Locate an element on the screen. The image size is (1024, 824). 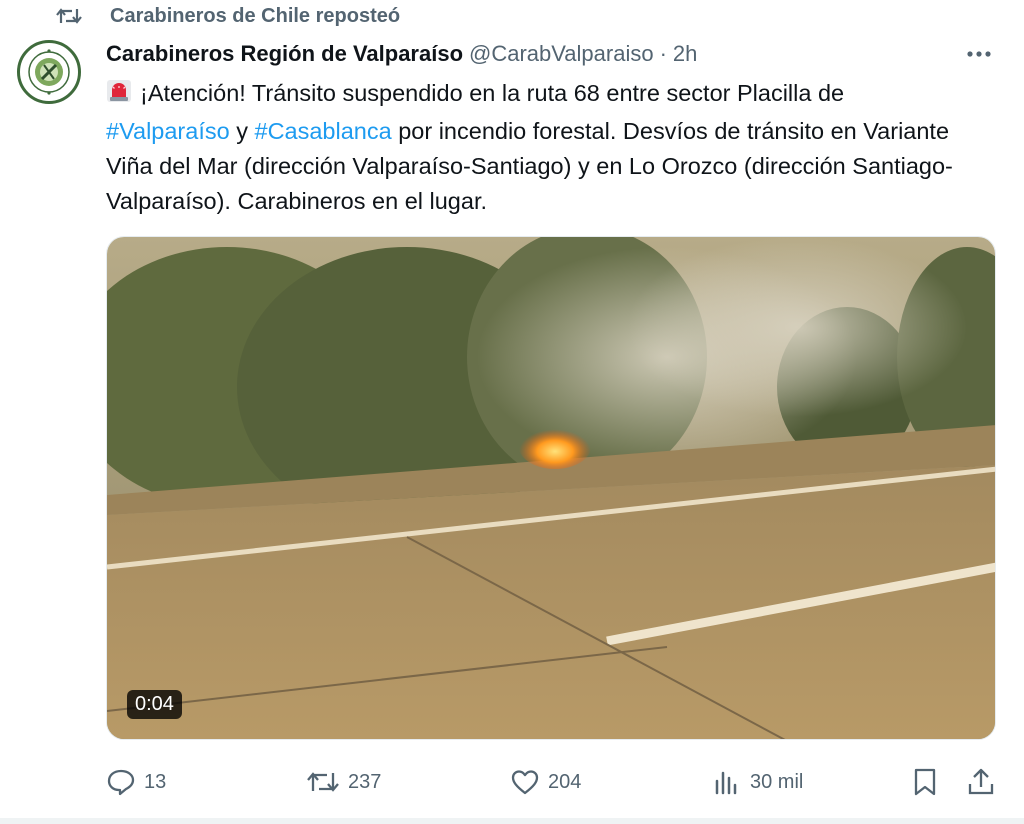
reply-button: 13 is located at coordinates (136, 782).